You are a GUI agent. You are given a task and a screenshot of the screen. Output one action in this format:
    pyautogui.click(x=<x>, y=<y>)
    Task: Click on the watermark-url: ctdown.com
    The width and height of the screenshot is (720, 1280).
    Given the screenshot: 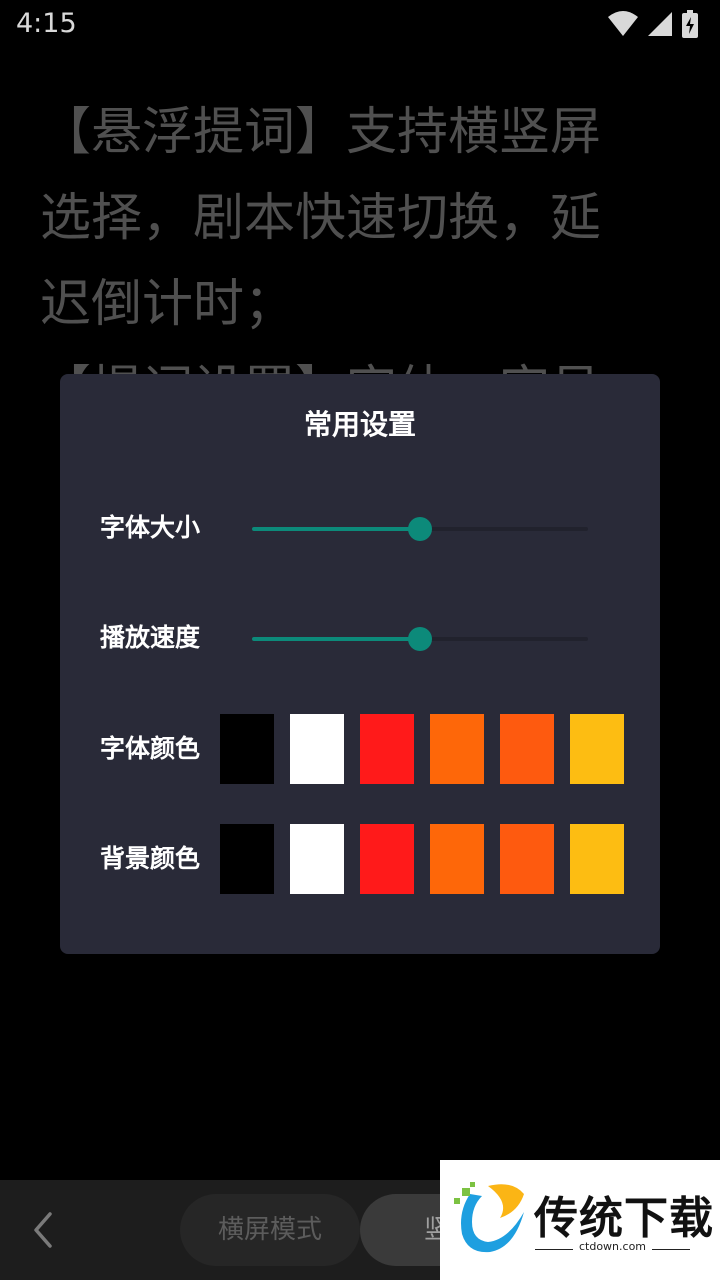 What is the action you would take?
    pyautogui.click(x=612, y=1246)
    